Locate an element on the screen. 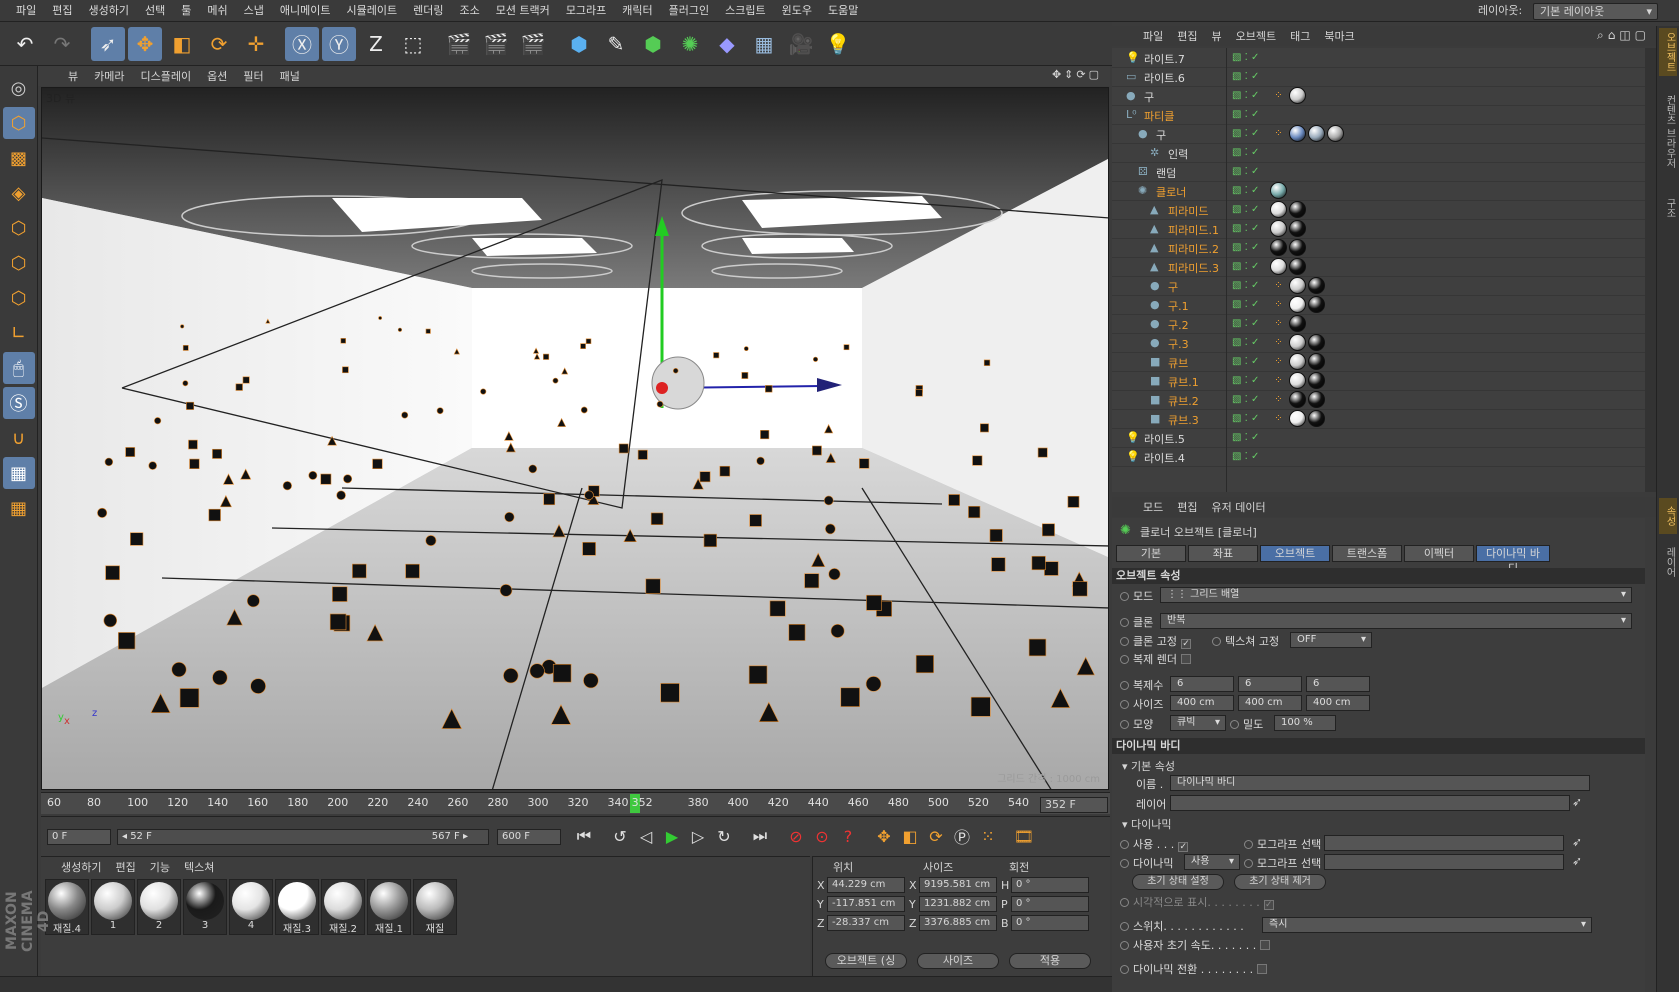 This screenshot has width=1679, height=992. start-frame-field: 0 F is located at coordinates (79, 837).